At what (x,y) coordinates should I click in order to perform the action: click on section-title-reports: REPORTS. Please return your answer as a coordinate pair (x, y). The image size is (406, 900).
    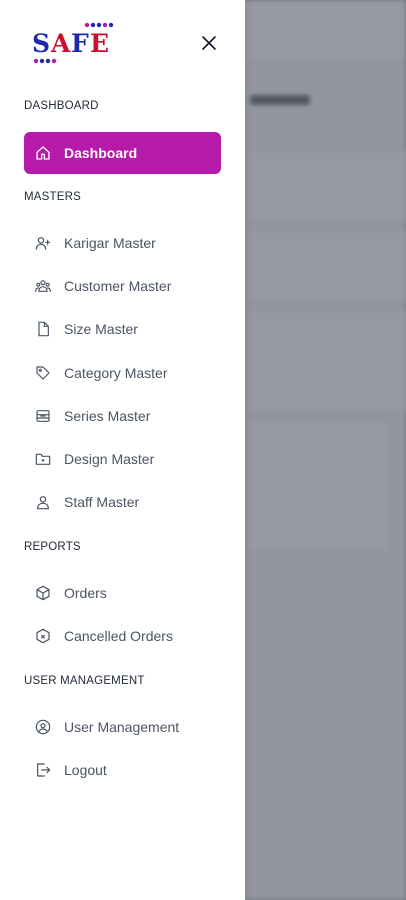
    Looking at the image, I should click on (52, 547).